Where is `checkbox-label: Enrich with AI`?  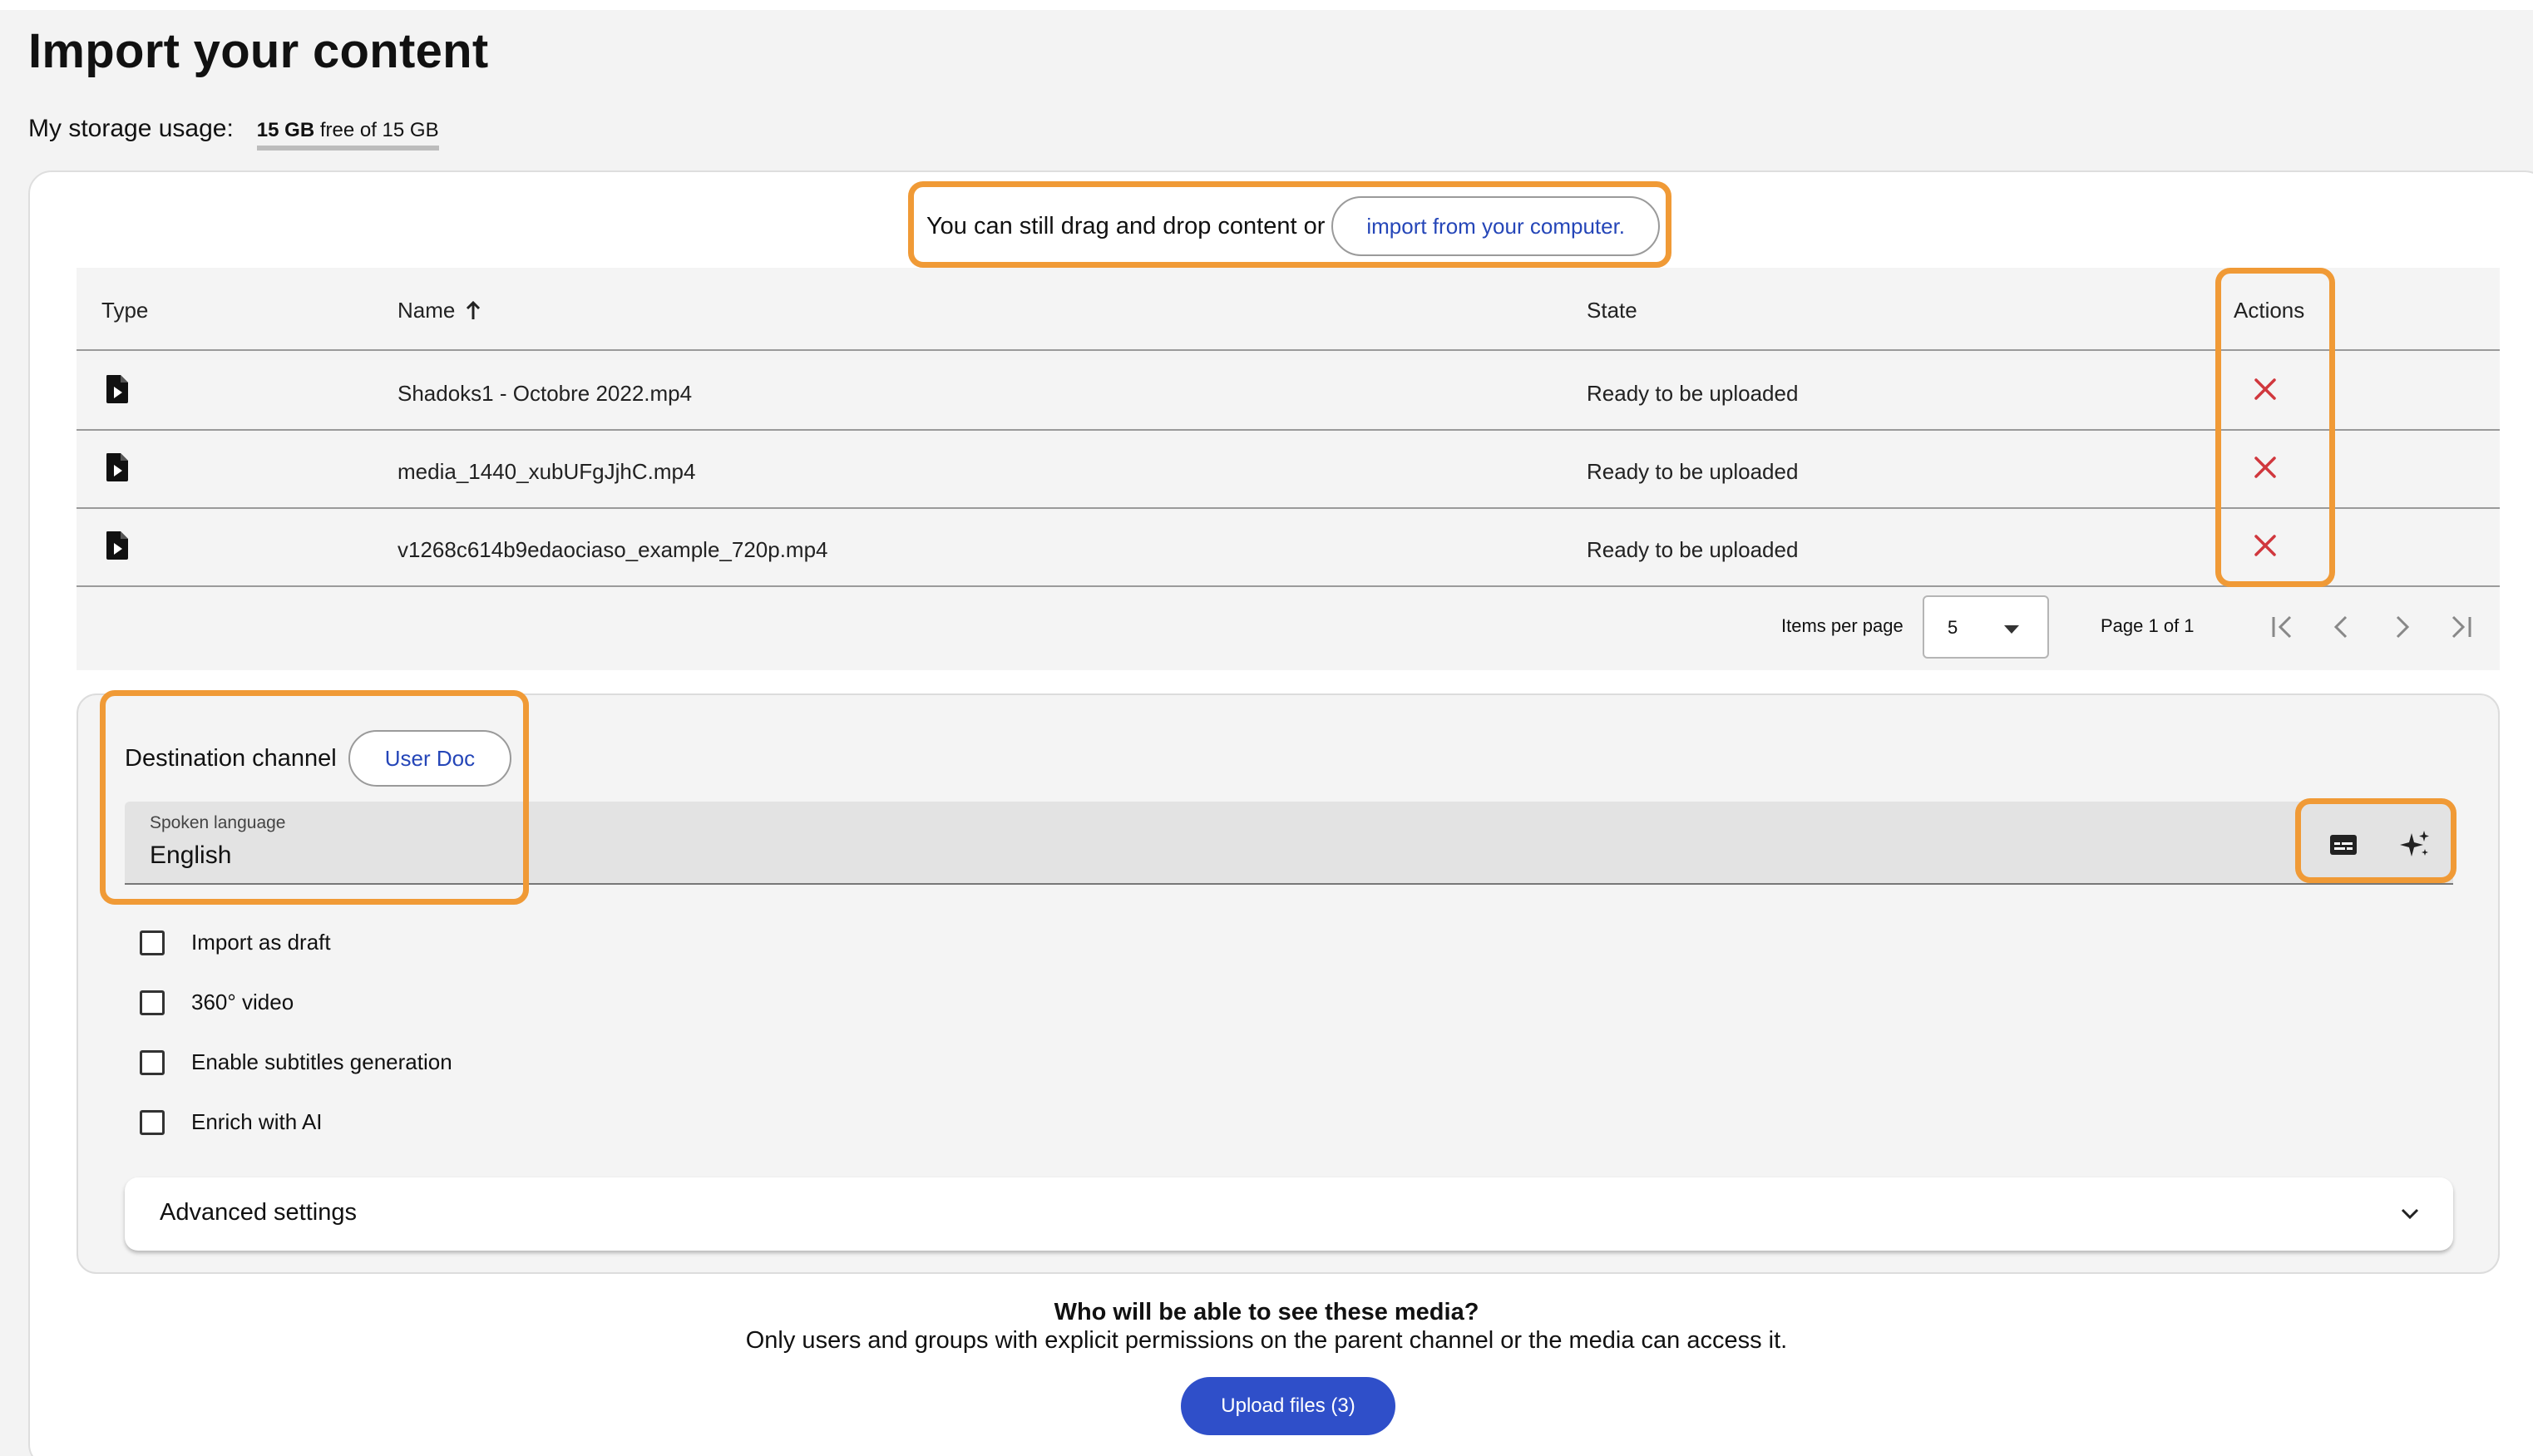
checkbox-label: Enrich with AI is located at coordinates (257, 1121).